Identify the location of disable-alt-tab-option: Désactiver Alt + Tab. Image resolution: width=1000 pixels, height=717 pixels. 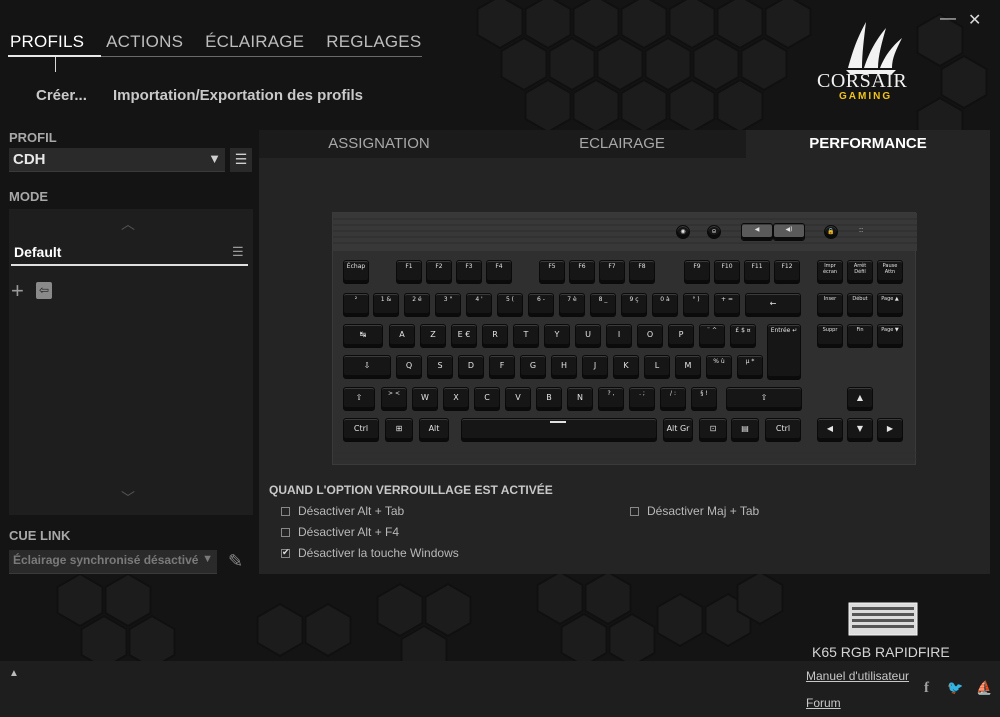
(342, 511).